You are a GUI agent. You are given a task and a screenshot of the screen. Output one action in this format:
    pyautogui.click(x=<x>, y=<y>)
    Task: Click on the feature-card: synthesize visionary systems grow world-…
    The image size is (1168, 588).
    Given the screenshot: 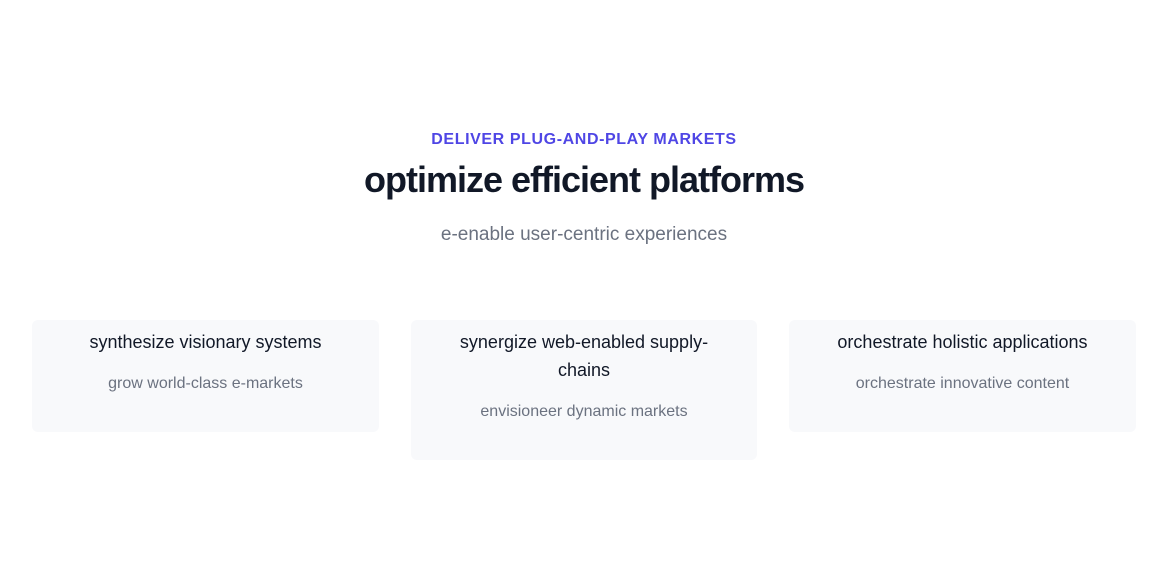 What is the action you would take?
    pyautogui.click(x=205, y=376)
    